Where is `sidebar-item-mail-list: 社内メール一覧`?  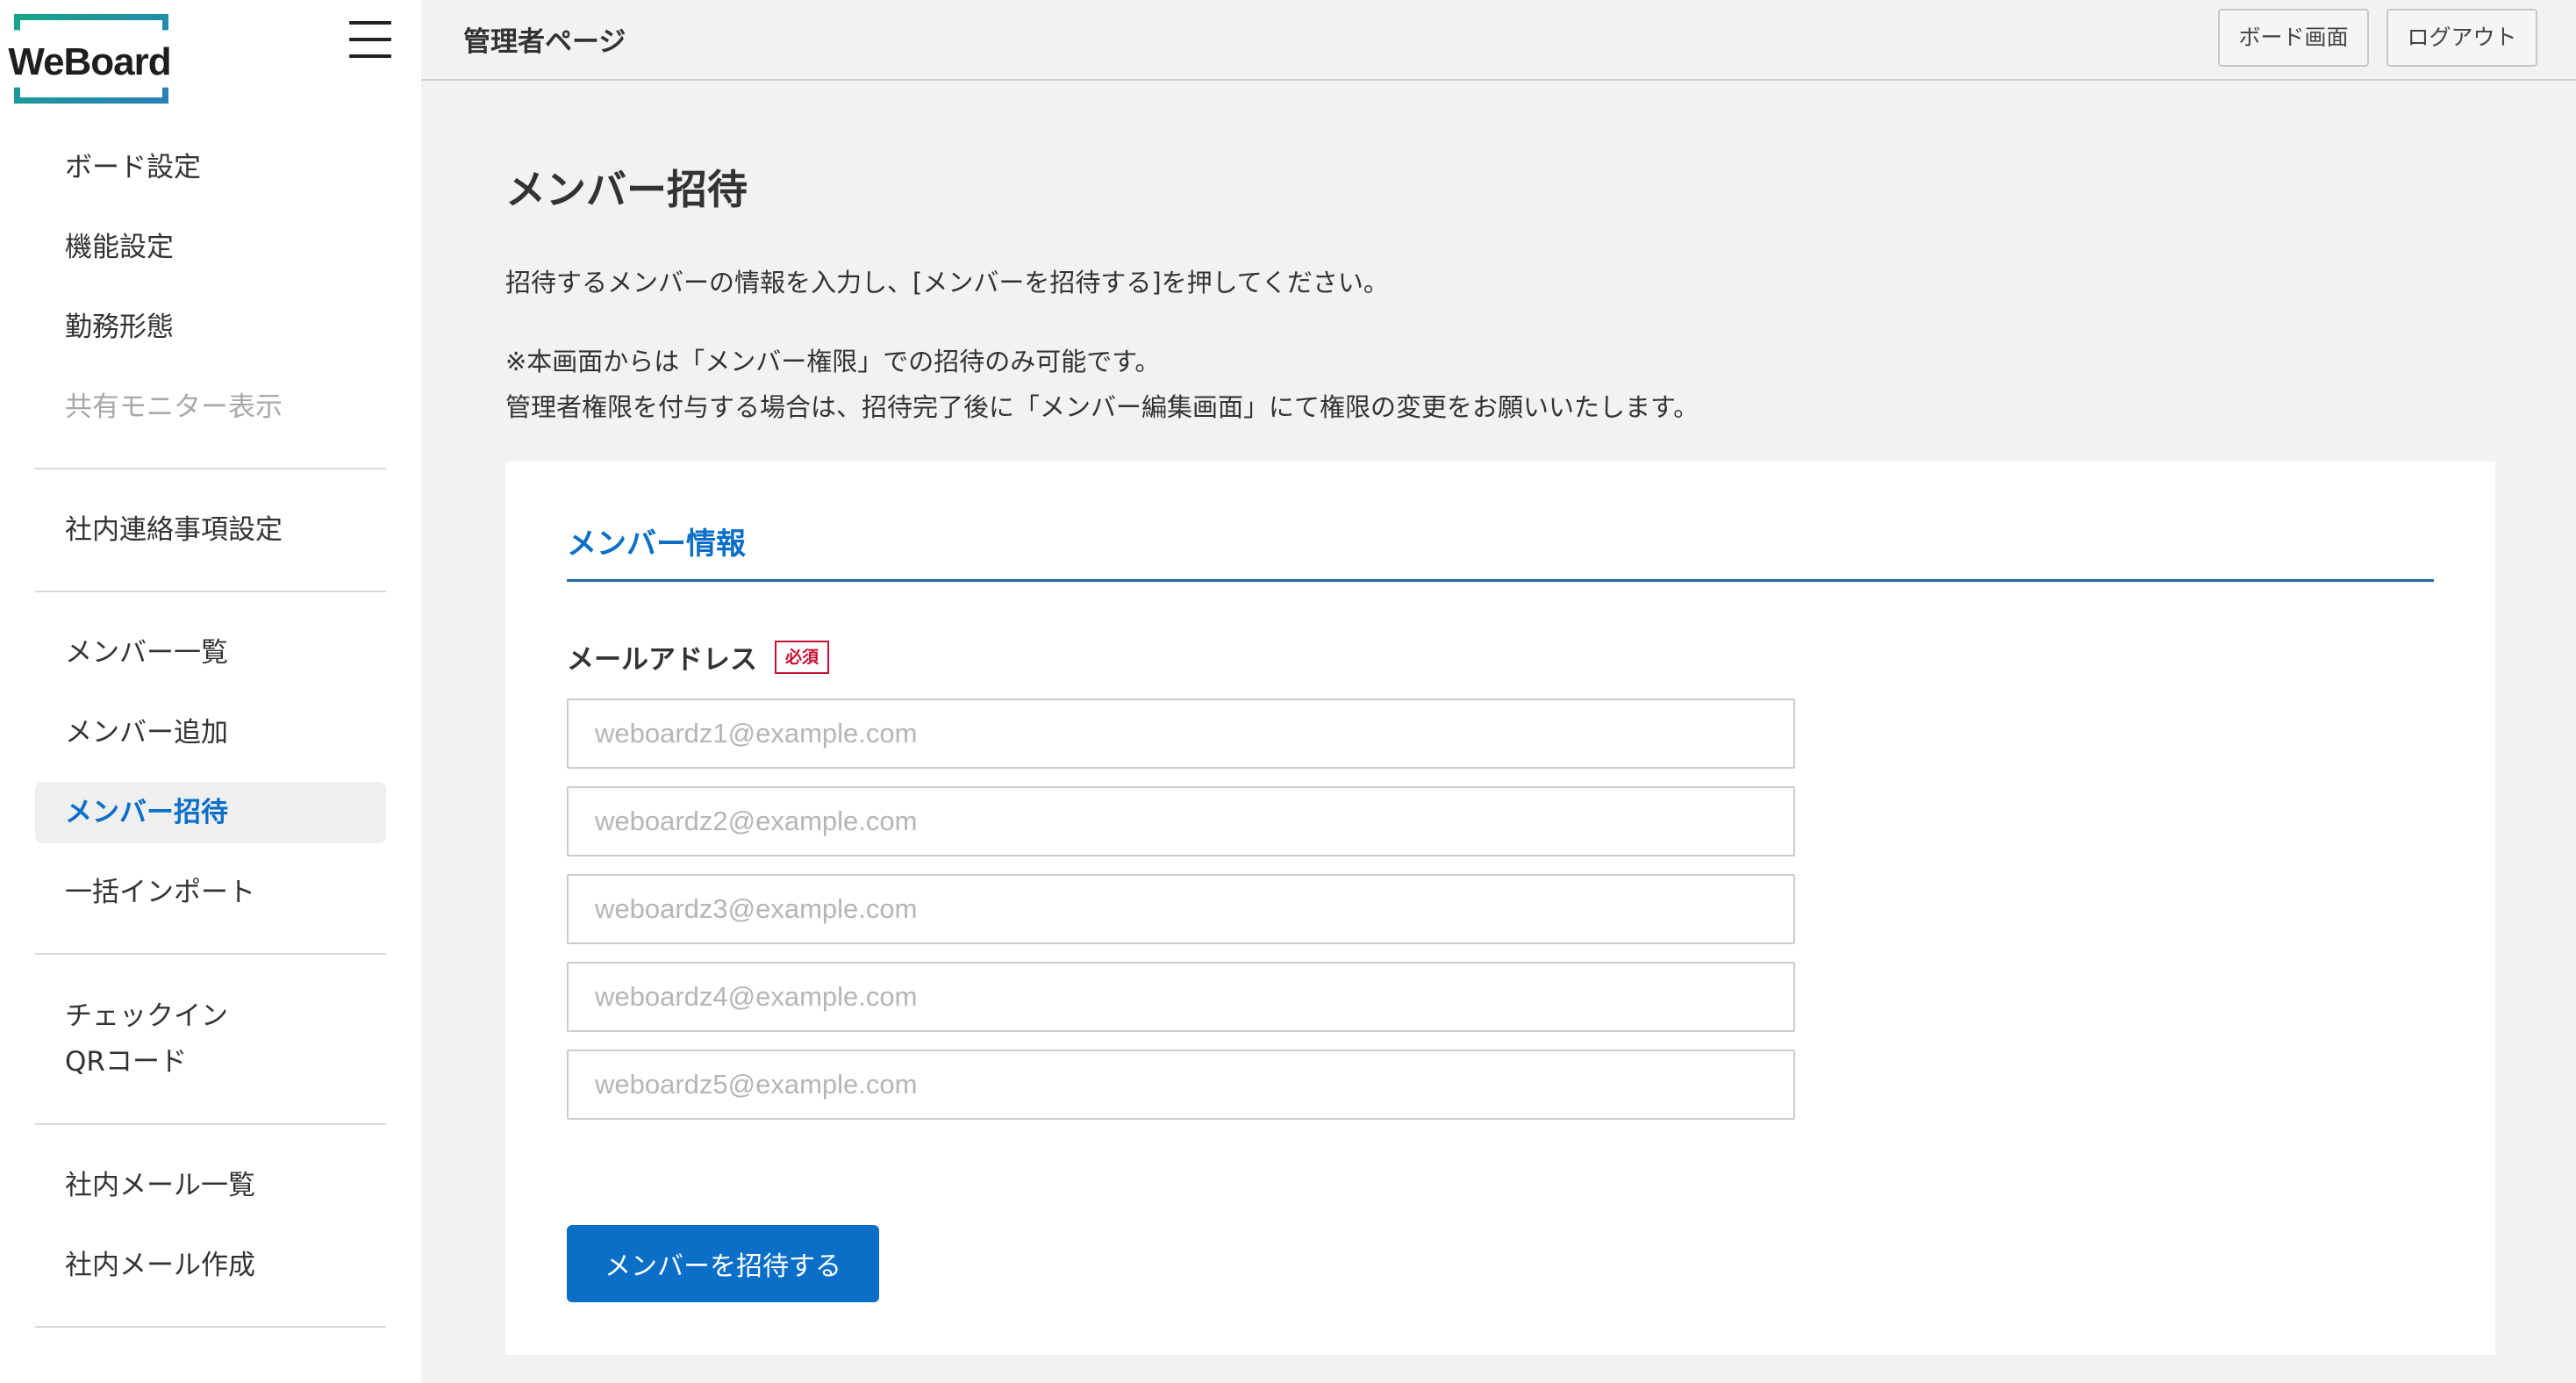 sidebar-item-mail-list: 社内メール一覧 is located at coordinates (210, 1185).